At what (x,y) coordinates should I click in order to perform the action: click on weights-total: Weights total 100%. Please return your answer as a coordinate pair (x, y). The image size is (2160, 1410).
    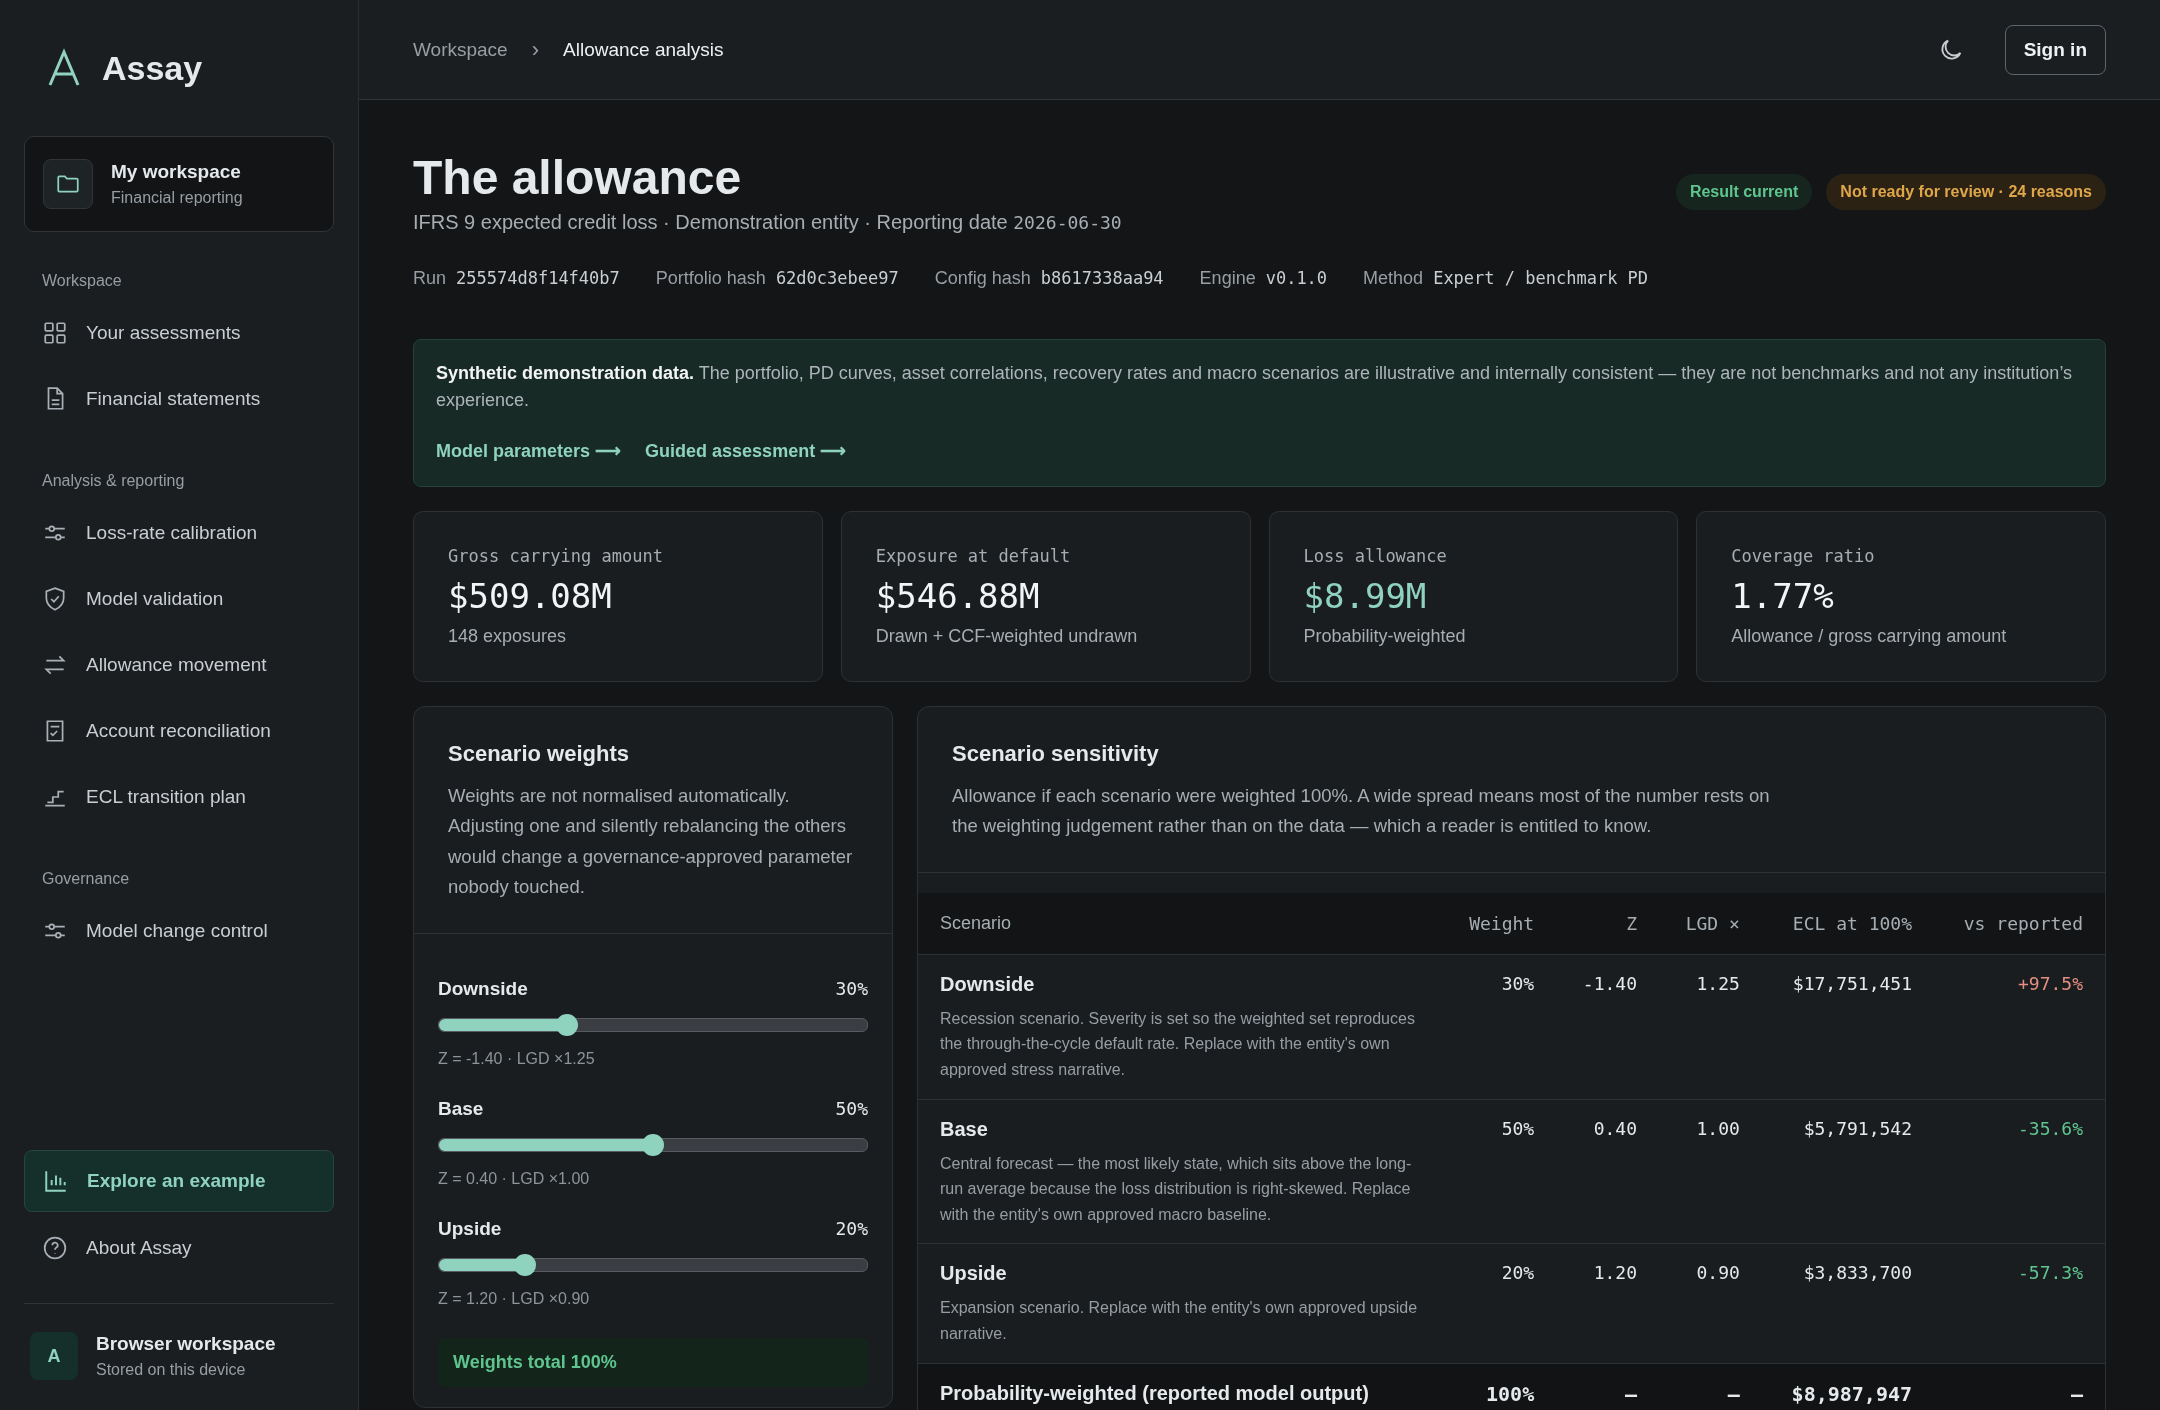
    Looking at the image, I should click on (653, 1362).